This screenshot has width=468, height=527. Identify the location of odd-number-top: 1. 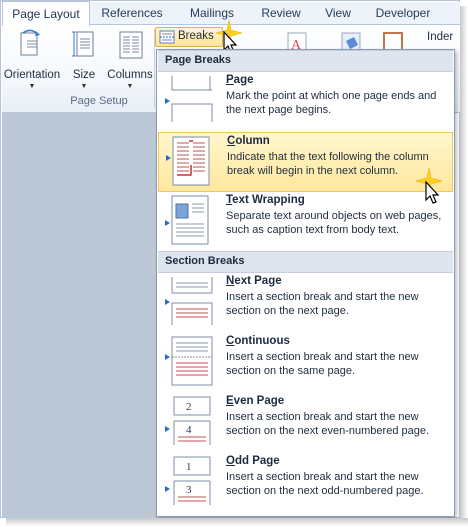
(189, 467).